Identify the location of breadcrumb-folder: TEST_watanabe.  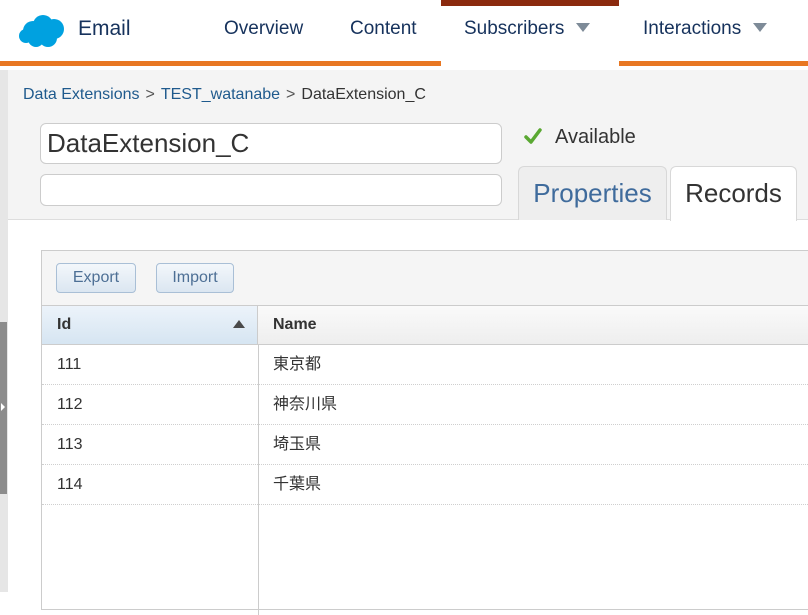
(220, 94).